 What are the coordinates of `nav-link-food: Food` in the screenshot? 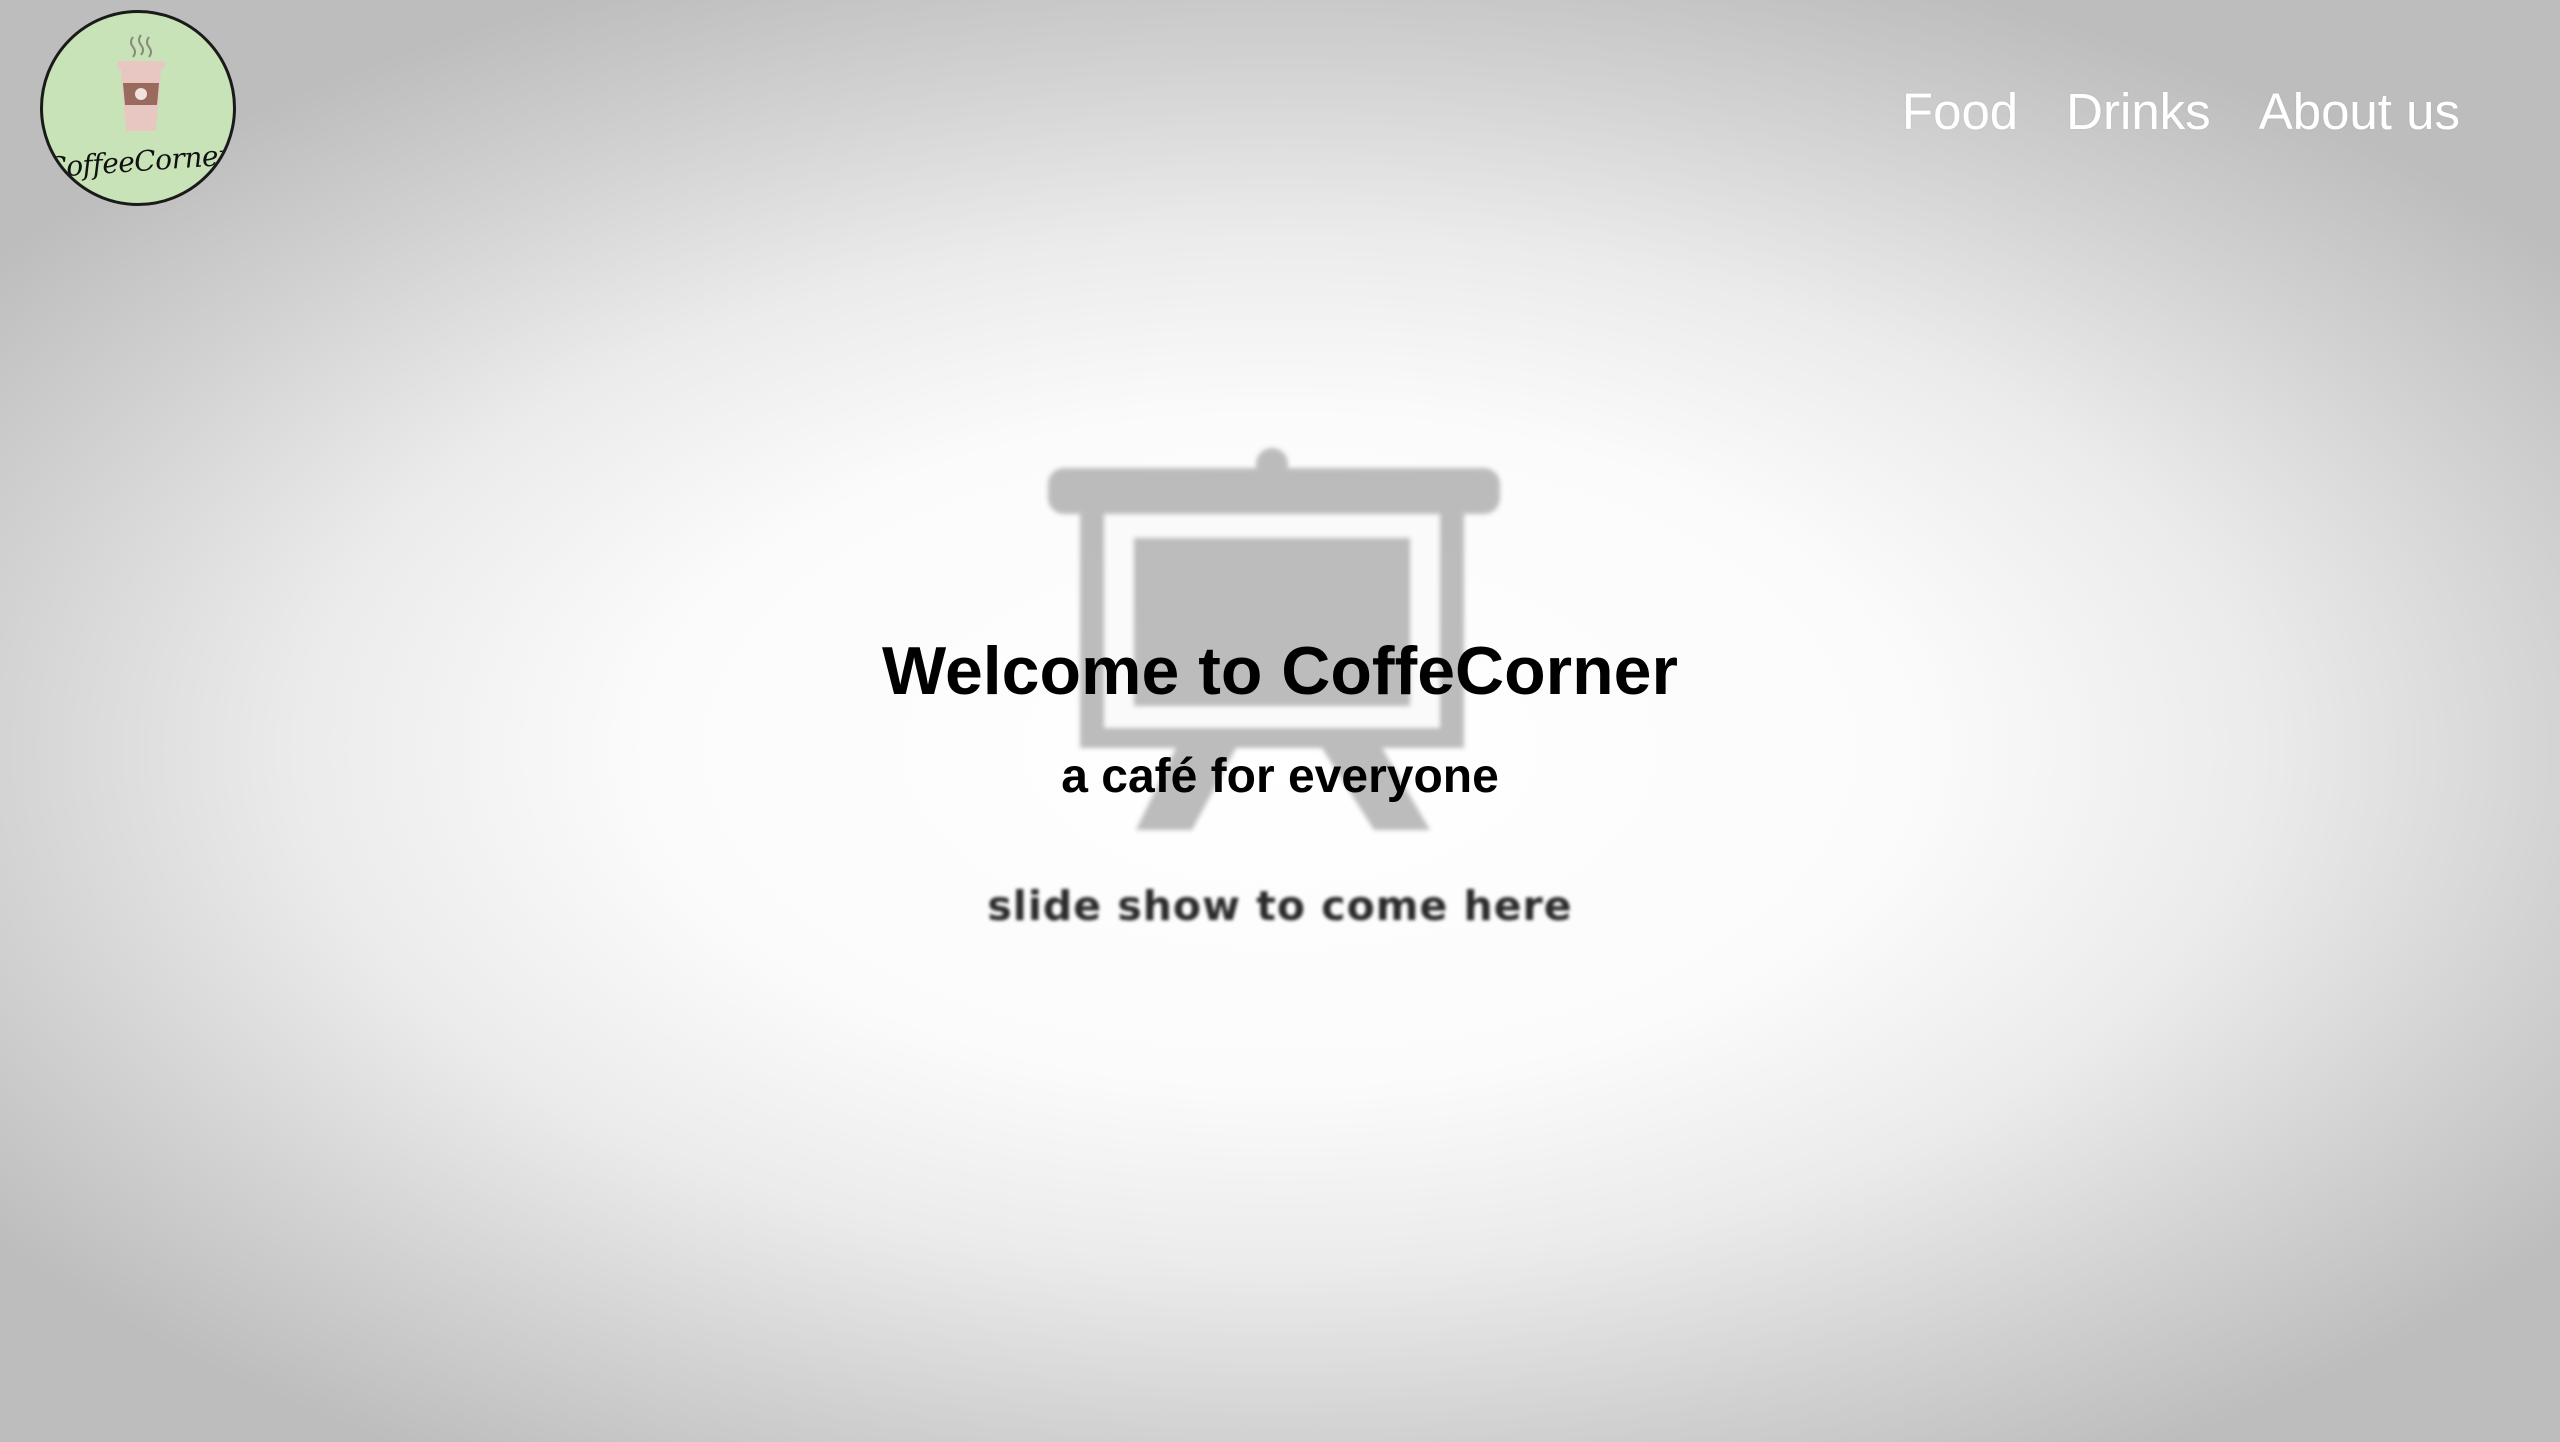 It's located at (1960, 111).